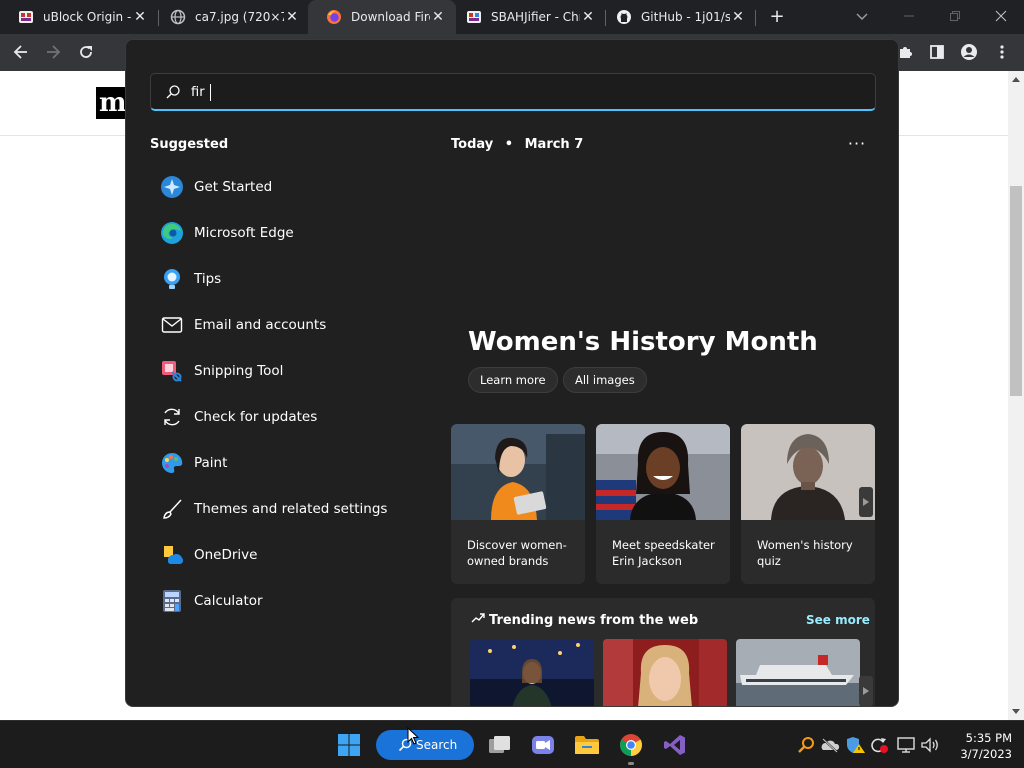 This screenshot has height=768, width=1024. What do you see at coordinates (879, 745) in the screenshot?
I see `update-restart-tray-icon` at bounding box center [879, 745].